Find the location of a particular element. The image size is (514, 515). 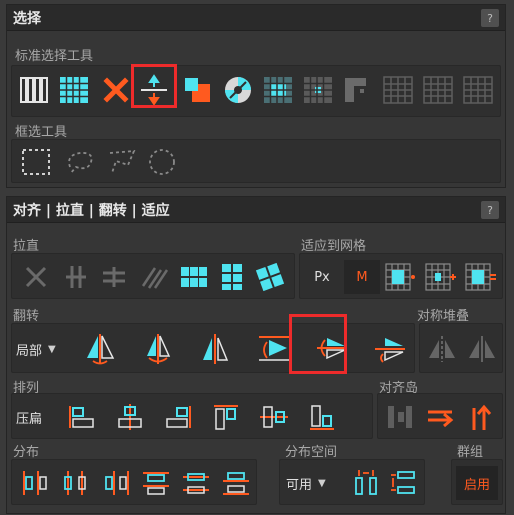

circle-select-icon is located at coordinates (238, 90).